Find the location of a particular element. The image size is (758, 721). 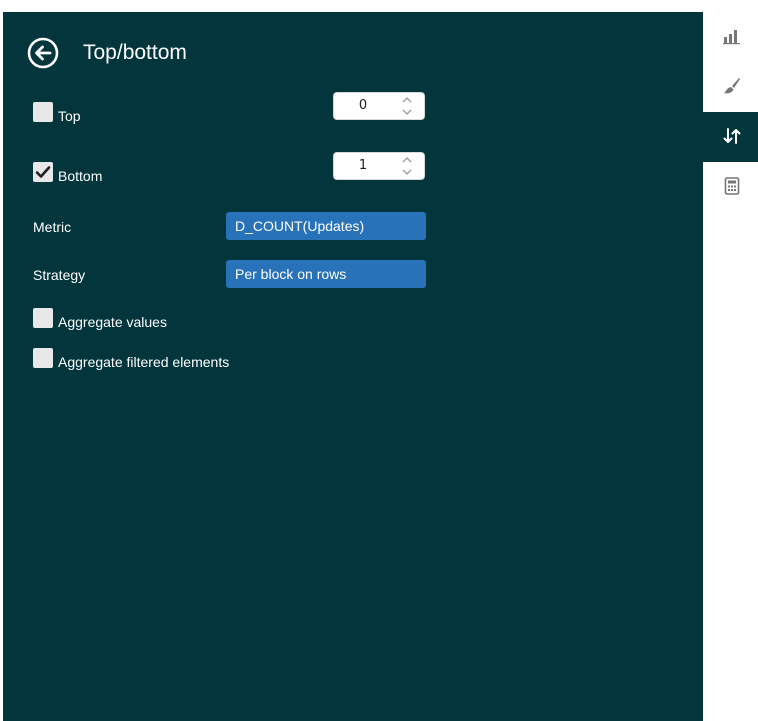

top-checkbox is located at coordinates (43, 112).